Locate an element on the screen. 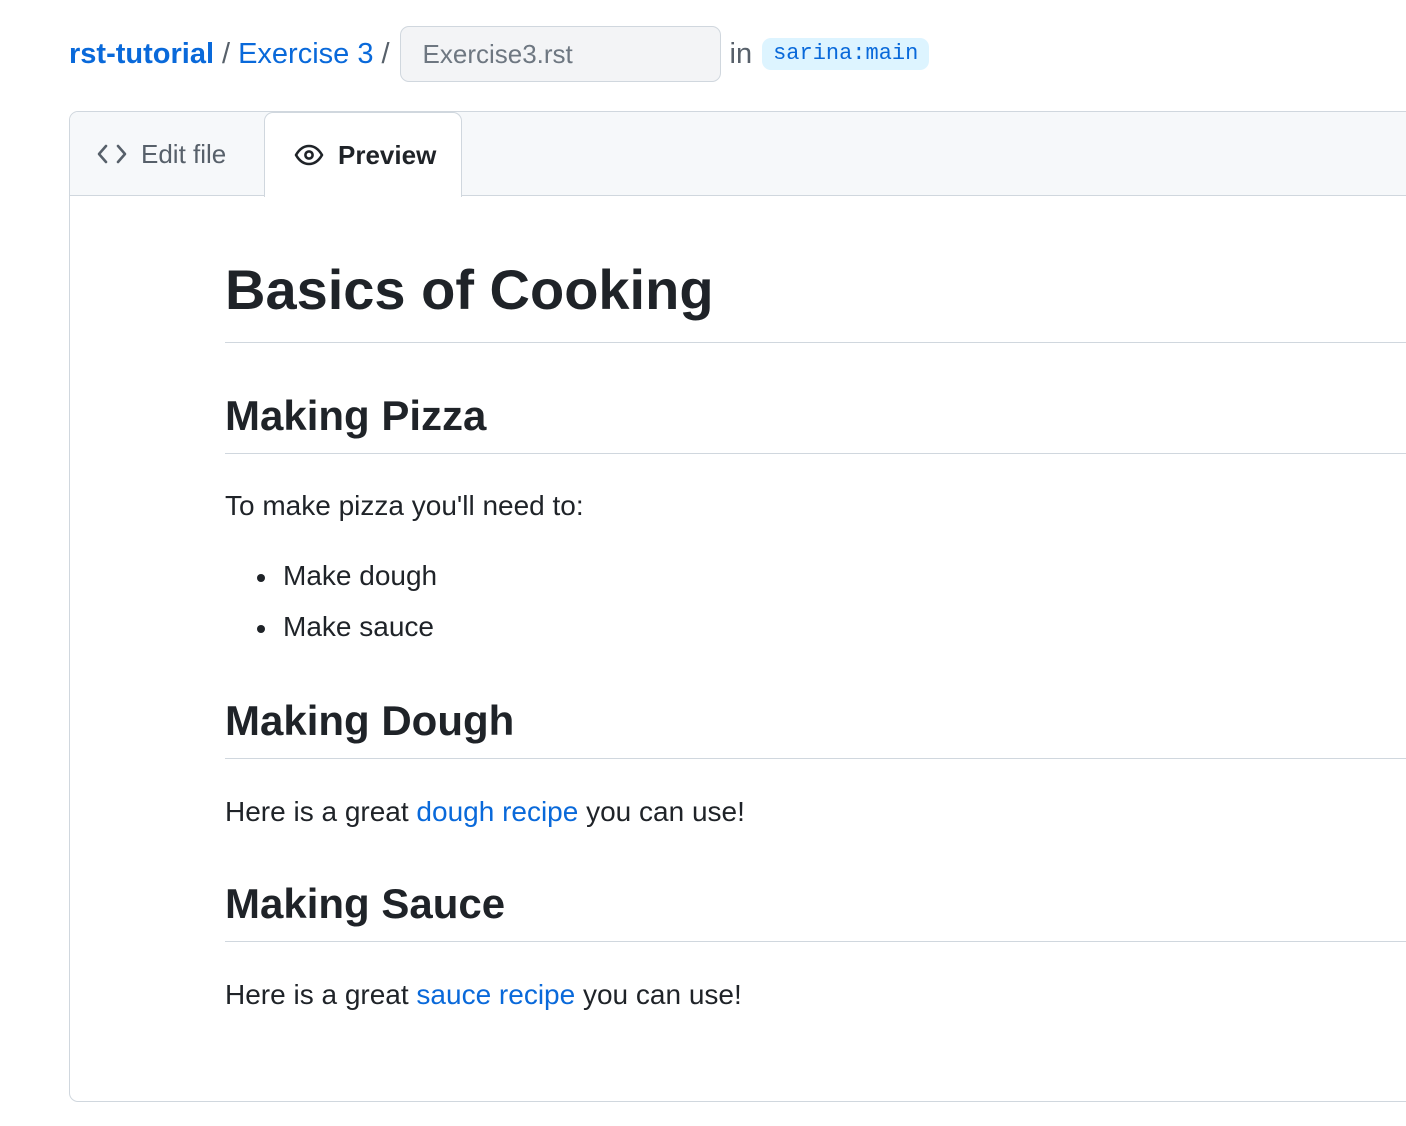 Image resolution: width=1406 pixels, height=1126 pixels. filename-input is located at coordinates (560, 54).